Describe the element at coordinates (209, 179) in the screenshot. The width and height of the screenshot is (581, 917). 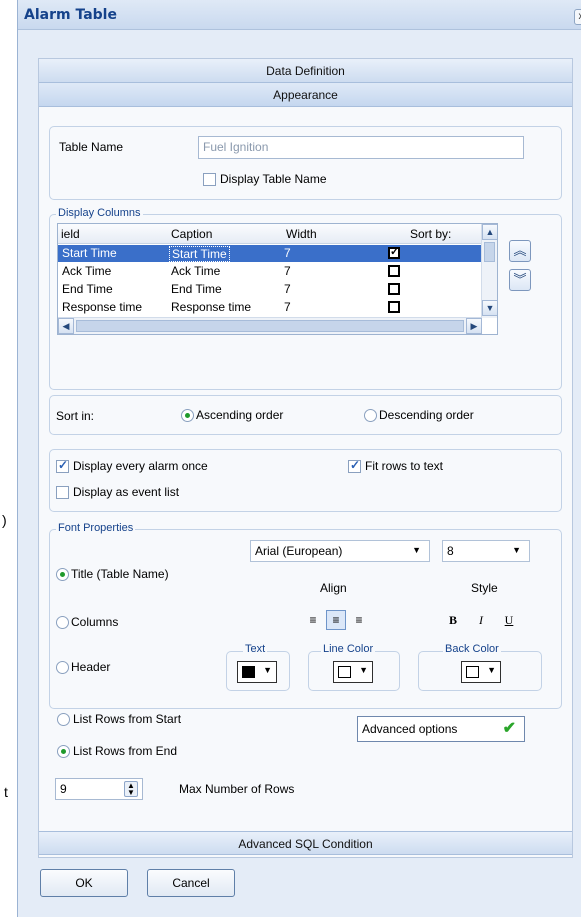
I see `display-table-name-checkbox` at that location.